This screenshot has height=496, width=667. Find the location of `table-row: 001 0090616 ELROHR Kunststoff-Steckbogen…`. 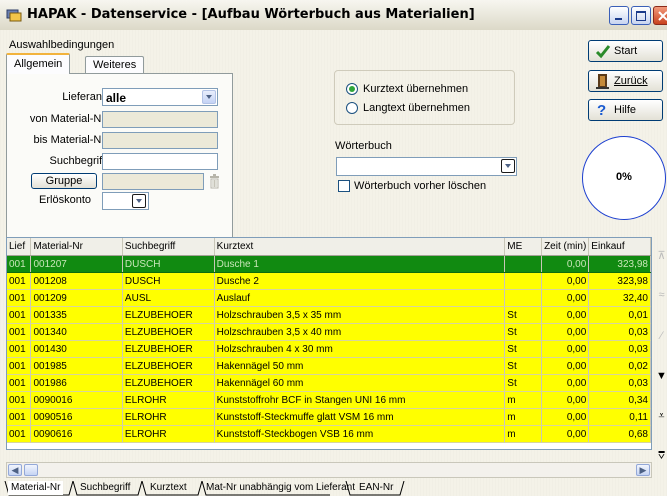

table-row: 001 0090616 ELROHR Kunststoff-Steckbogen… is located at coordinates (329, 434).